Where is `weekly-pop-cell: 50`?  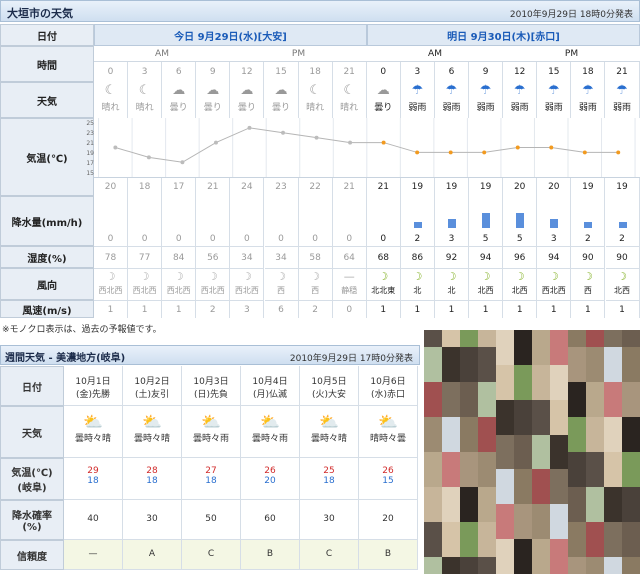
weekly-pop-cell: 50 is located at coordinates (211, 520).